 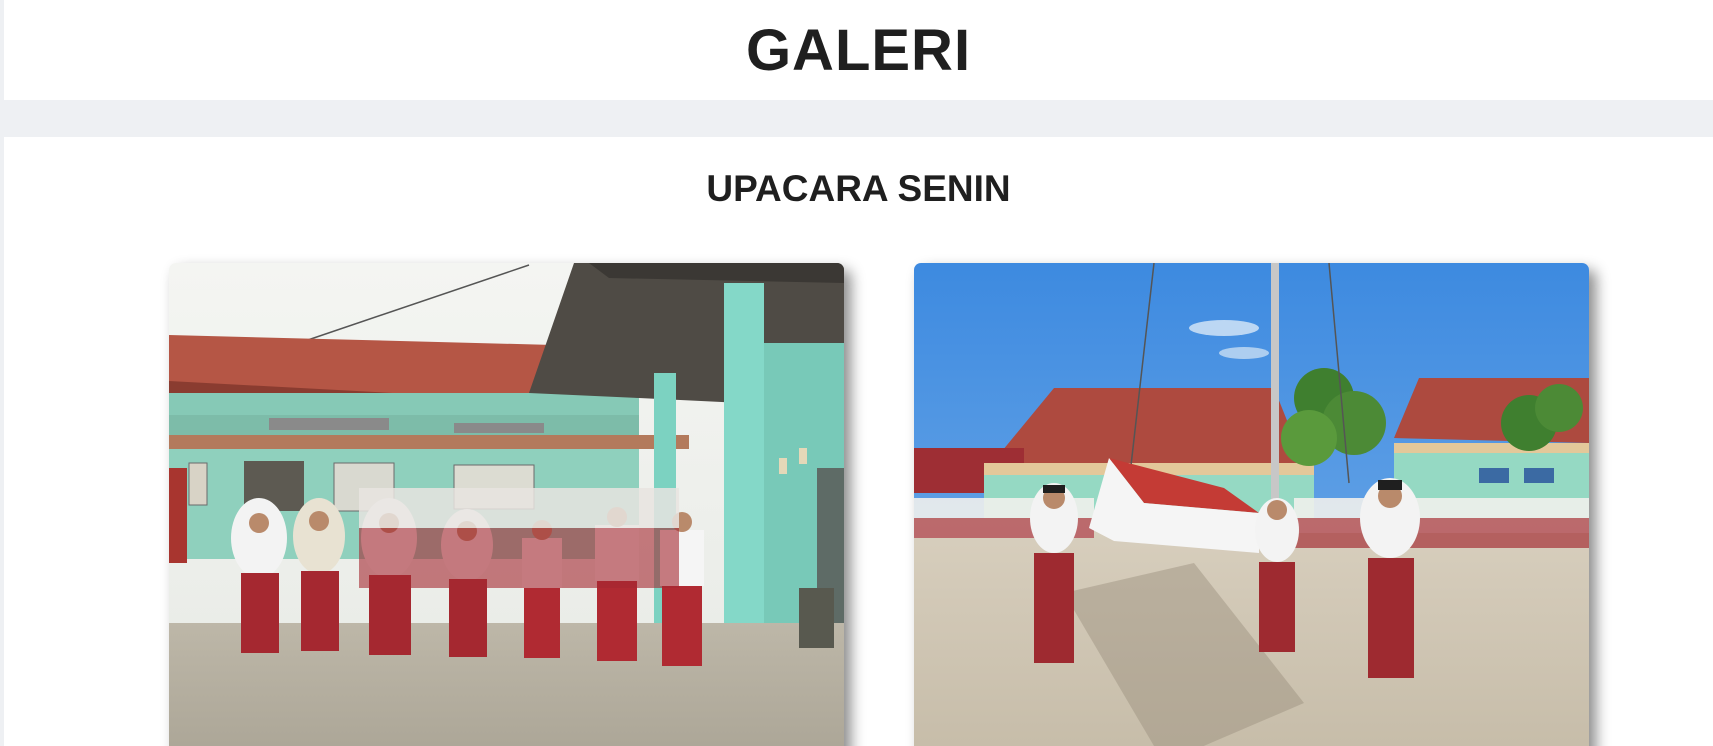 I want to click on page-header: GALERI, so click(x=858, y=50).